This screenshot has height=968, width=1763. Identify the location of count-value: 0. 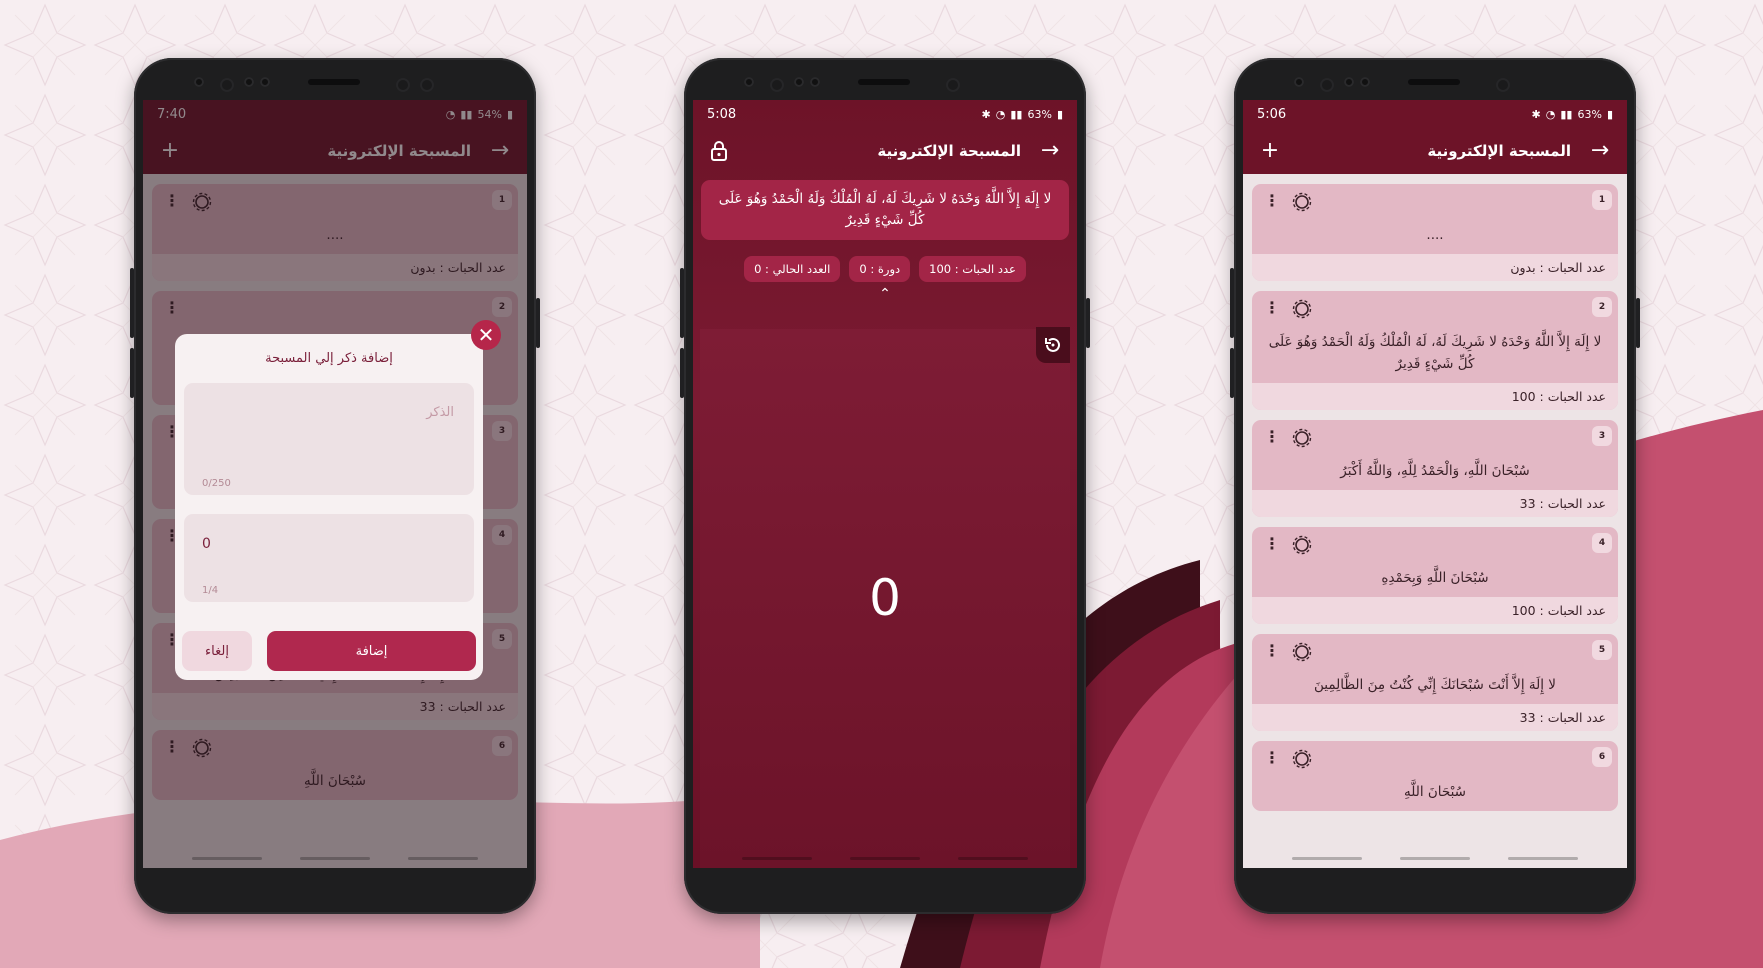
(206, 544).